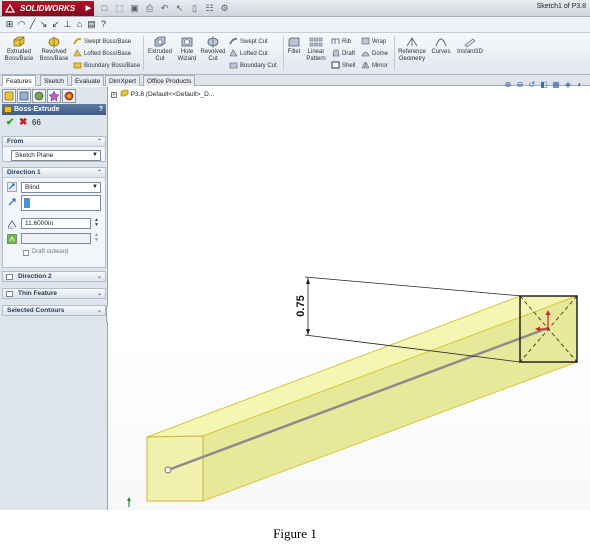 This screenshot has height=547, width=590. I want to click on dimension-value: 0.75, so click(301, 305).